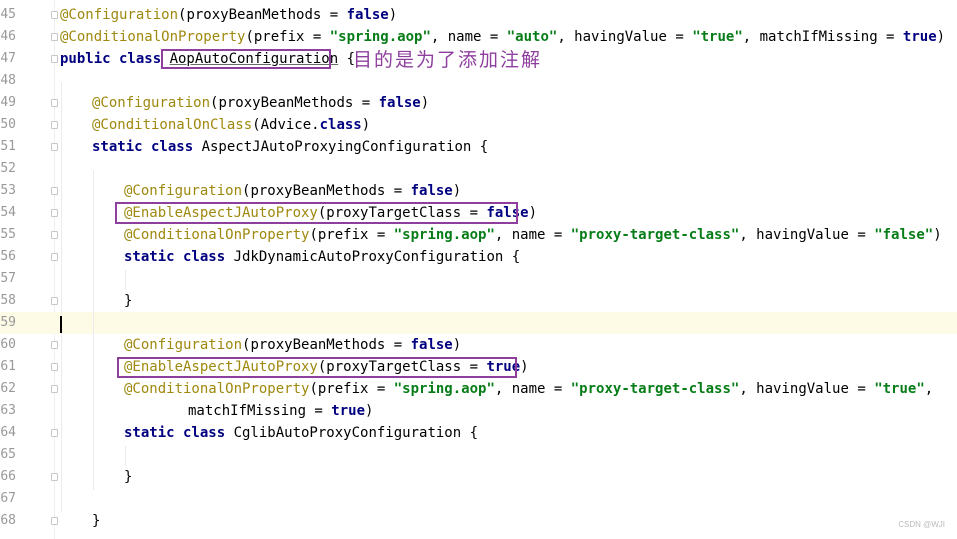 The image size is (957, 539). Describe the element at coordinates (532, 37) in the screenshot. I see `code-token: "auto"` at that location.